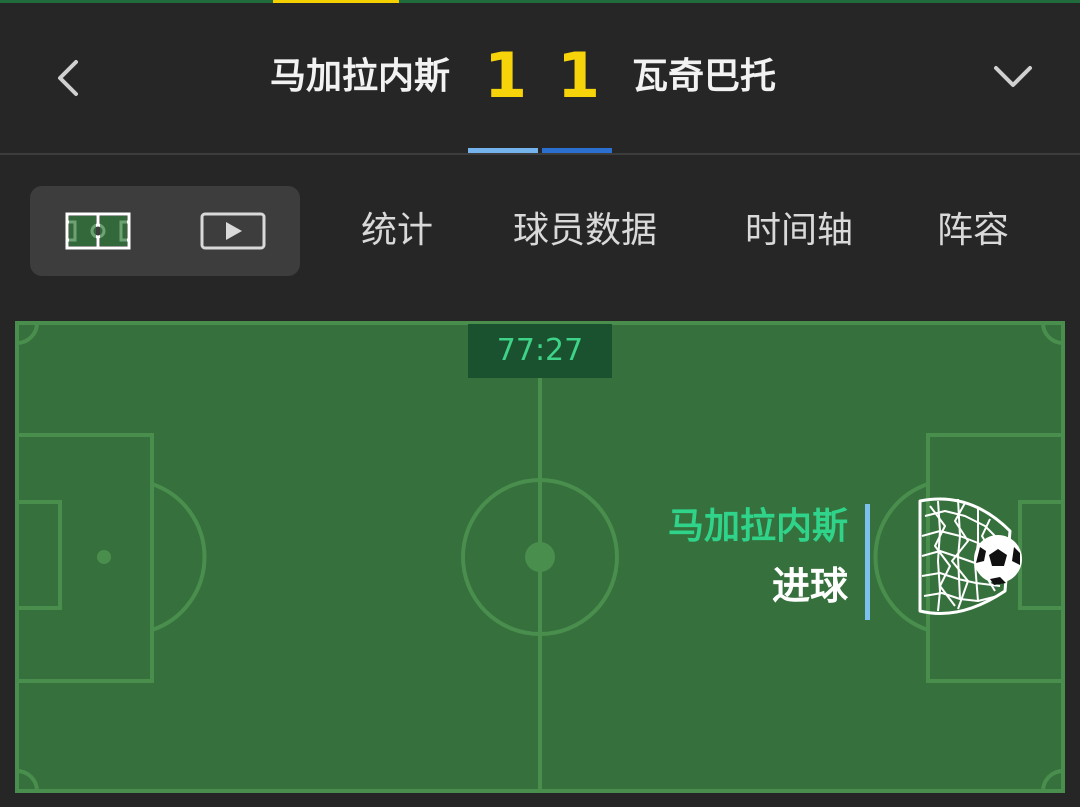 The width and height of the screenshot is (1080, 807). What do you see at coordinates (579, 75) in the screenshot?
I see `away-score: 1` at bounding box center [579, 75].